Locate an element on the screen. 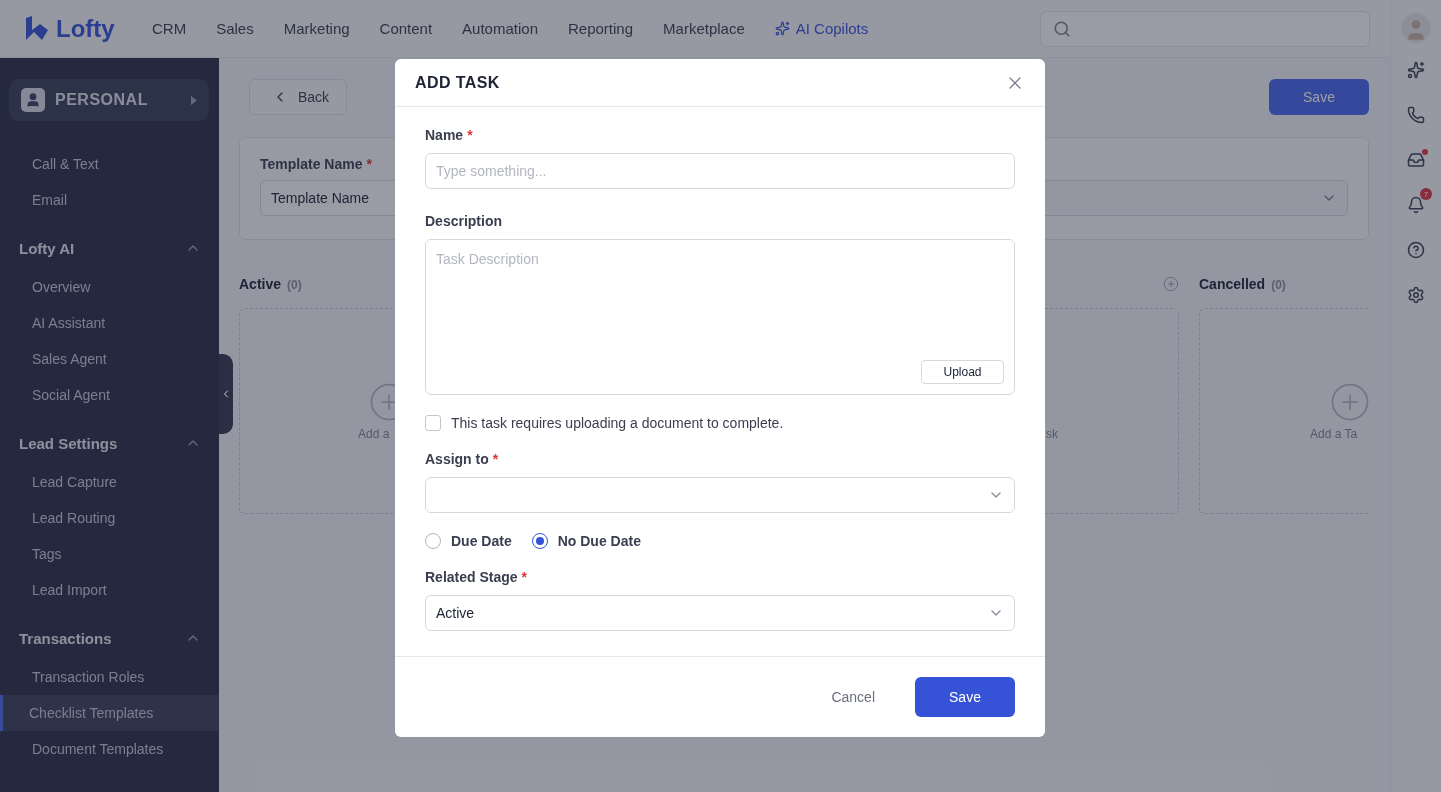  group-title: Lead Settings is located at coordinates (68, 443).